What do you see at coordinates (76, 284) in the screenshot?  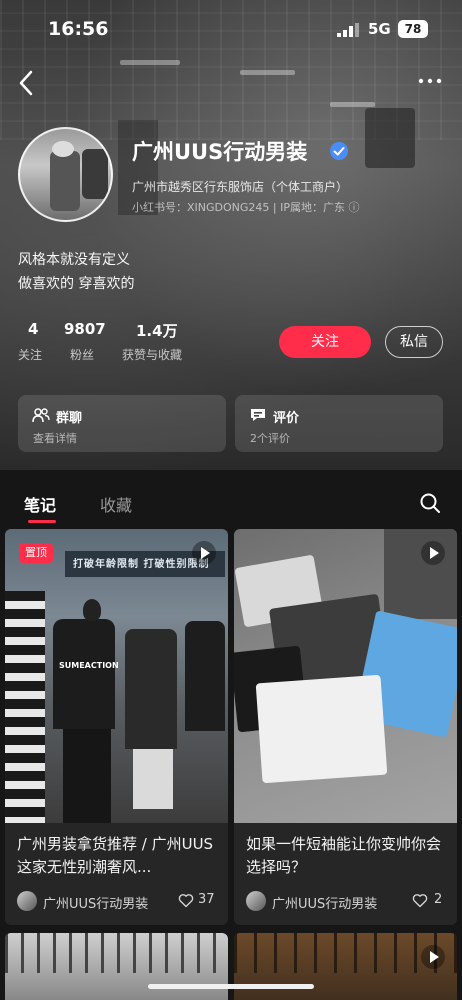 I see `bio-line: 做喜欢的 穿喜欢的` at bounding box center [76, 284].